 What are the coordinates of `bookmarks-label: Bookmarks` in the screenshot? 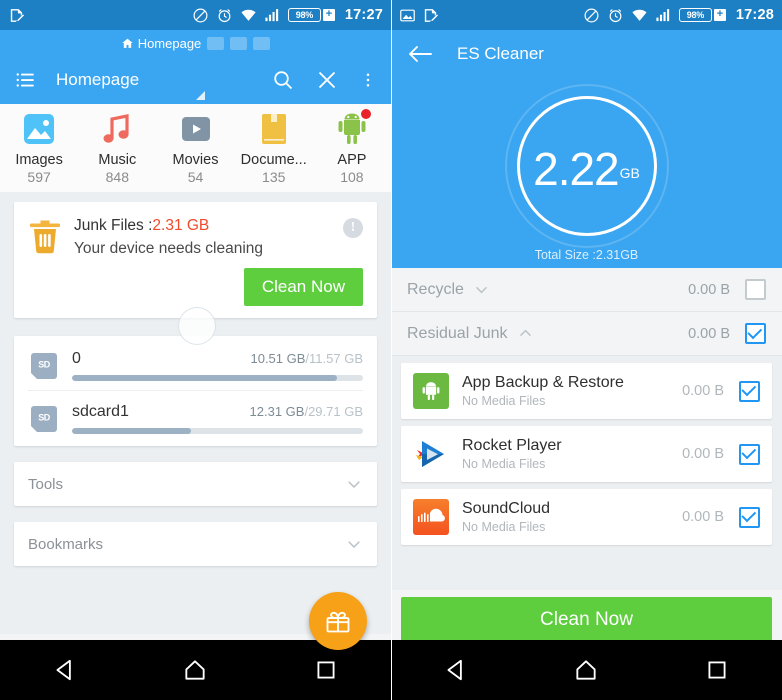 It's located at (66, 544).